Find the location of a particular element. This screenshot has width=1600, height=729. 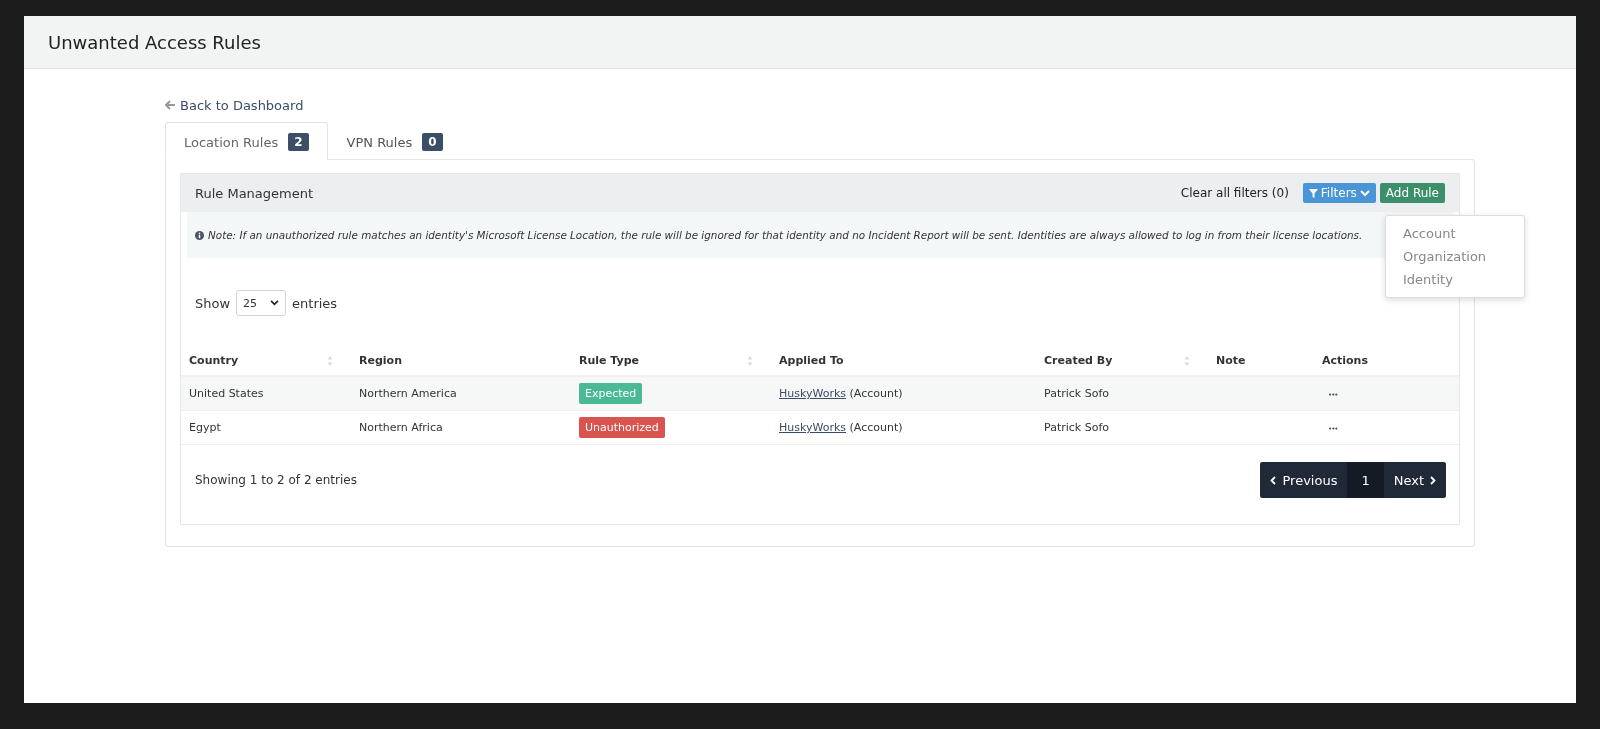

clear-filters-link: Clear all filters (0) is located at coordinates (1234, 193).